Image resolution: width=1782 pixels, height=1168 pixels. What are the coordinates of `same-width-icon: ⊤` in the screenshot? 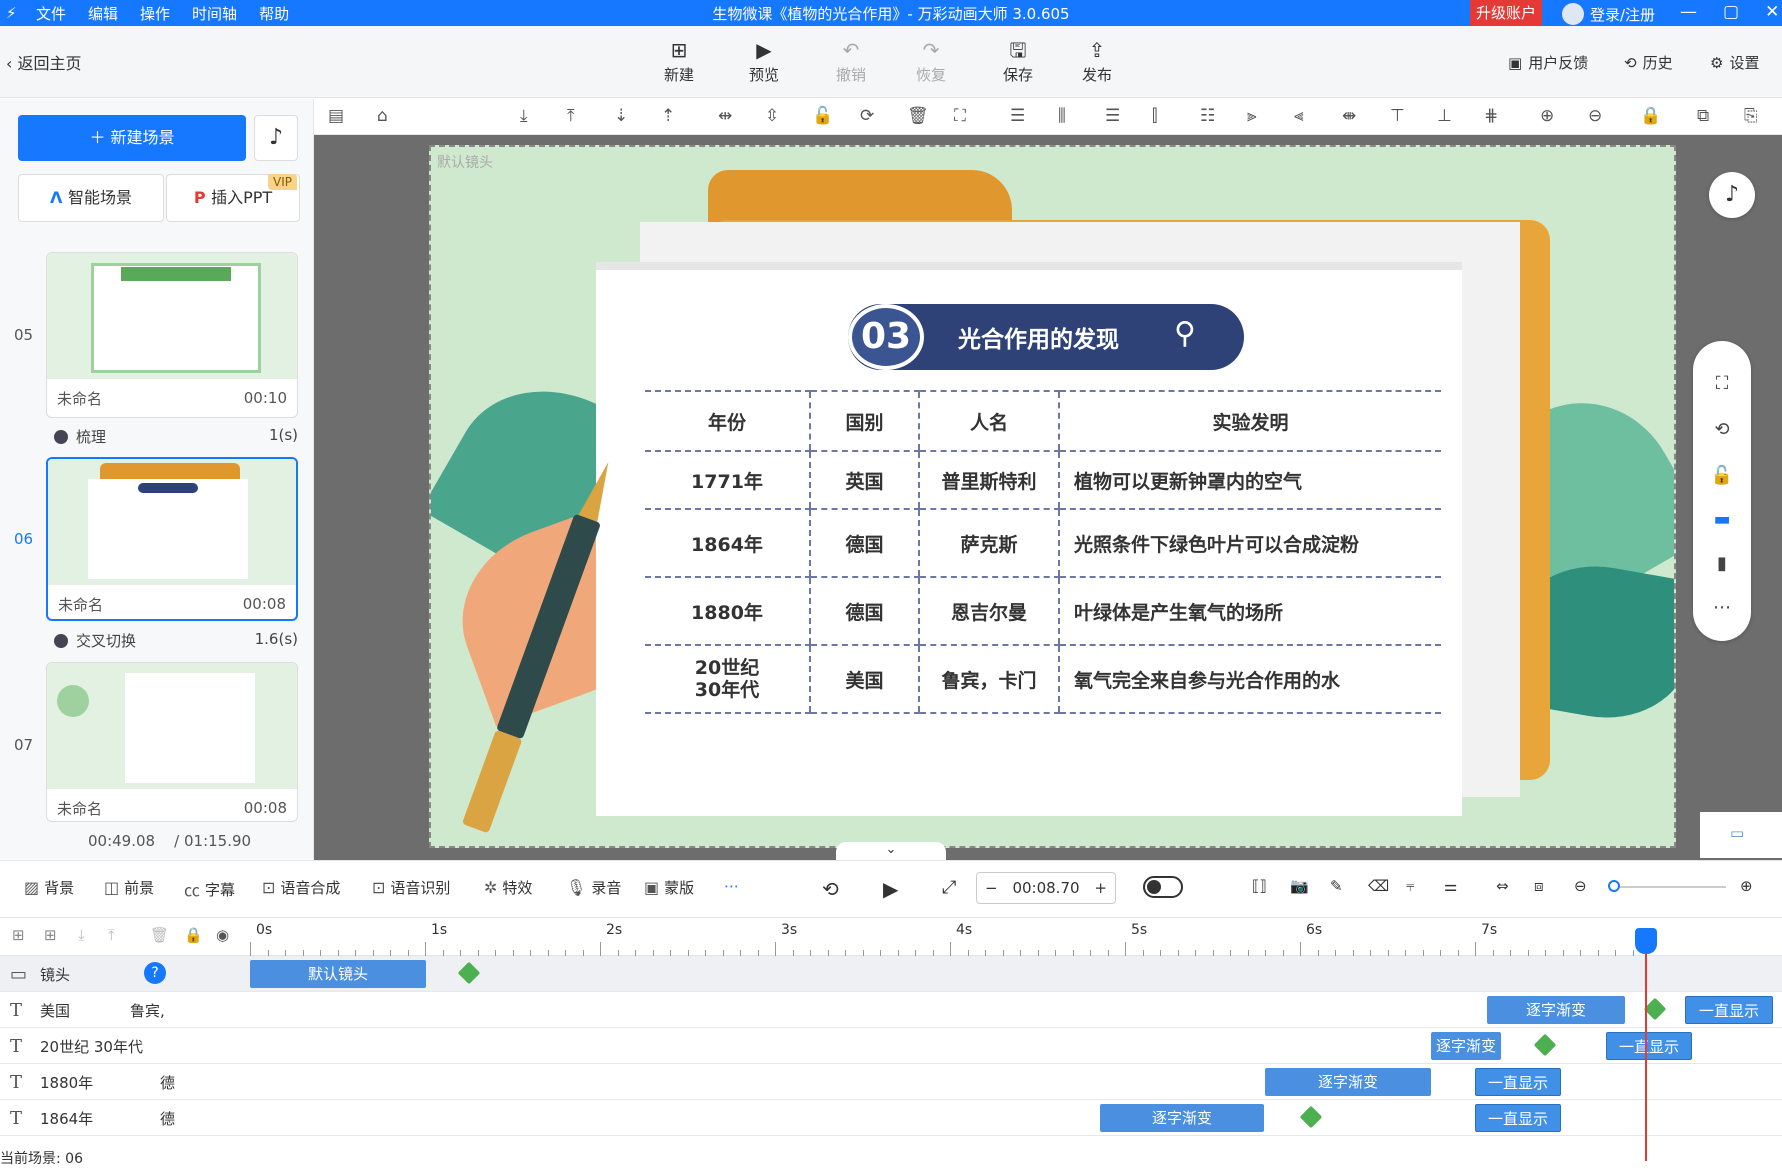 It's located at (1397, 116).